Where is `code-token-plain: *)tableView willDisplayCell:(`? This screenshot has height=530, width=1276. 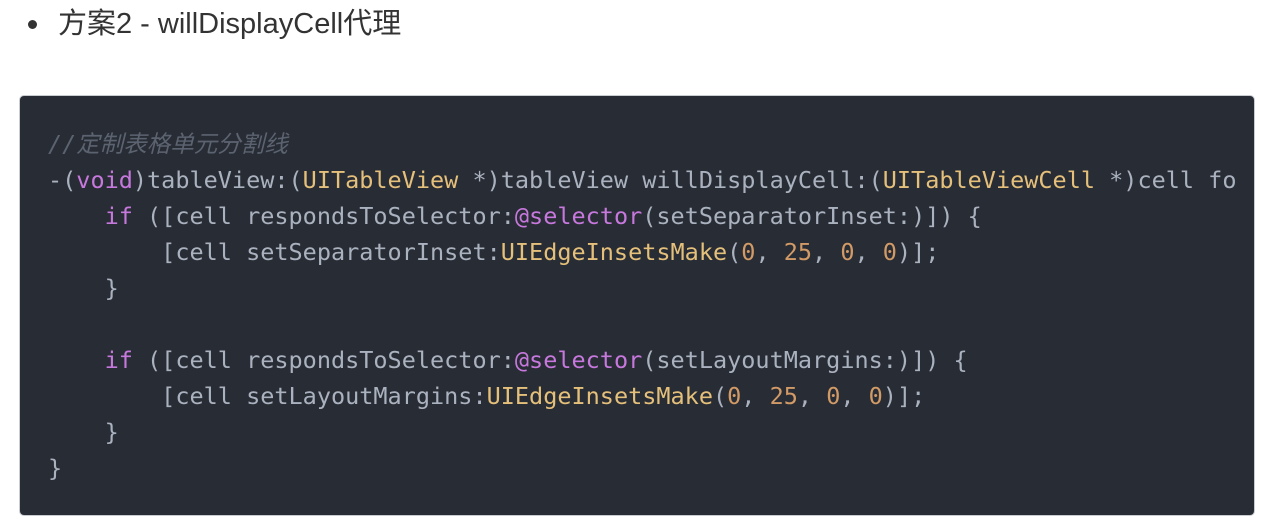
code-token-plain: *)tableView willDisplayCell:( is located at coordinates (670, 180).